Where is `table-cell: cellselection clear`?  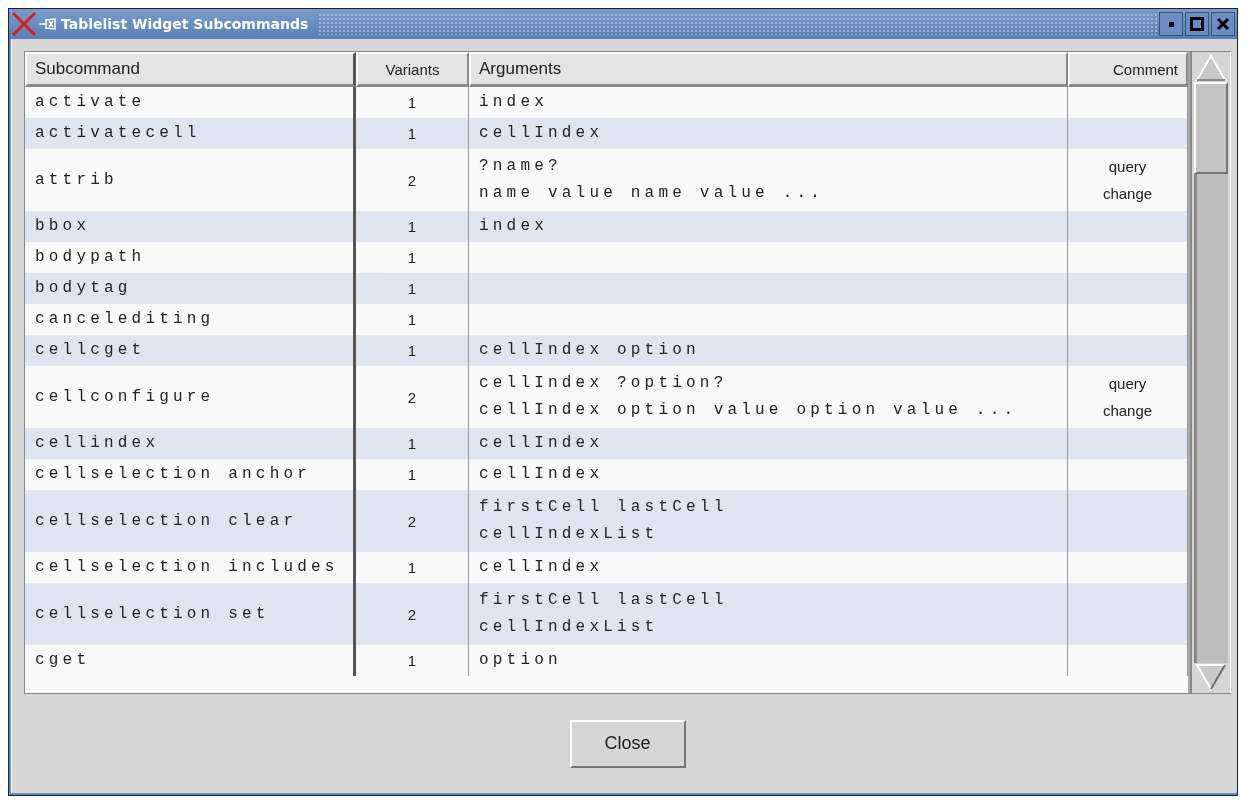
table-cell: cellselection clear is located at coordinates (190, 521).